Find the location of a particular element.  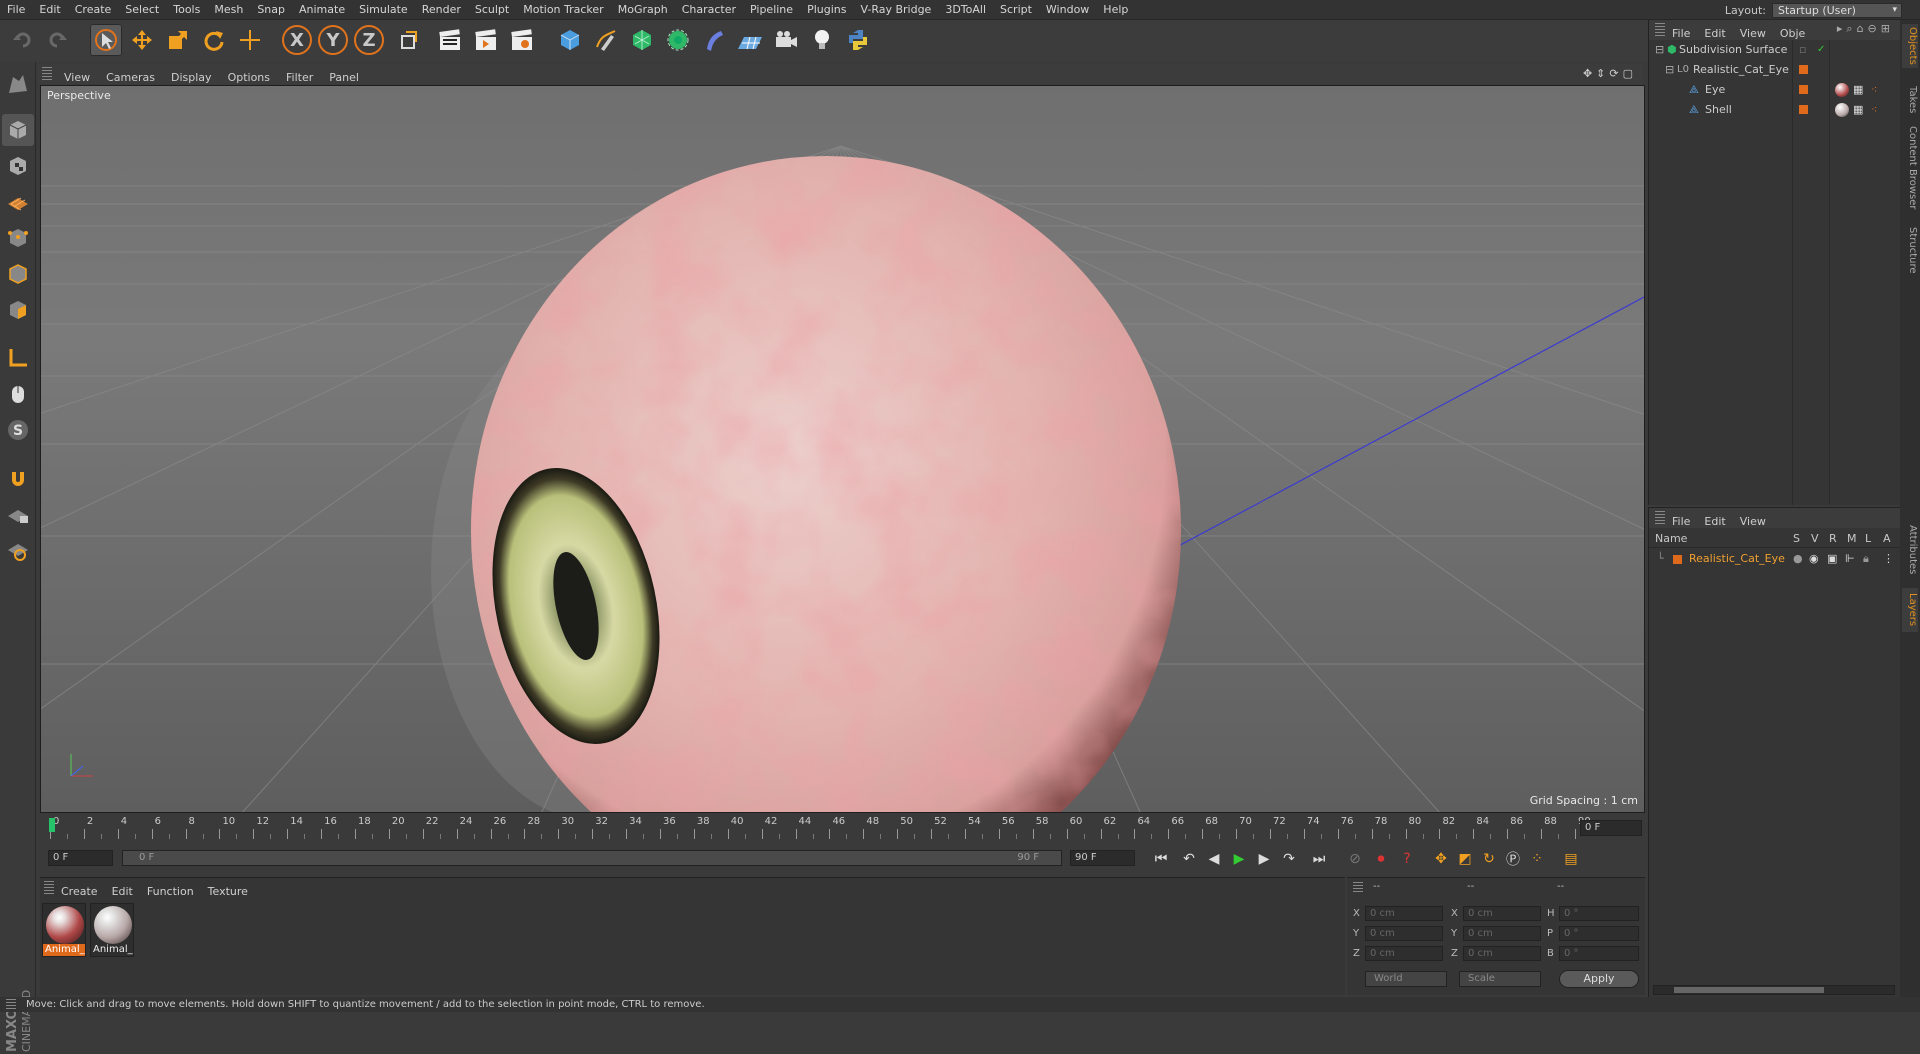

goto-start-button: ⏮ is located at coordinates (1161, 859).